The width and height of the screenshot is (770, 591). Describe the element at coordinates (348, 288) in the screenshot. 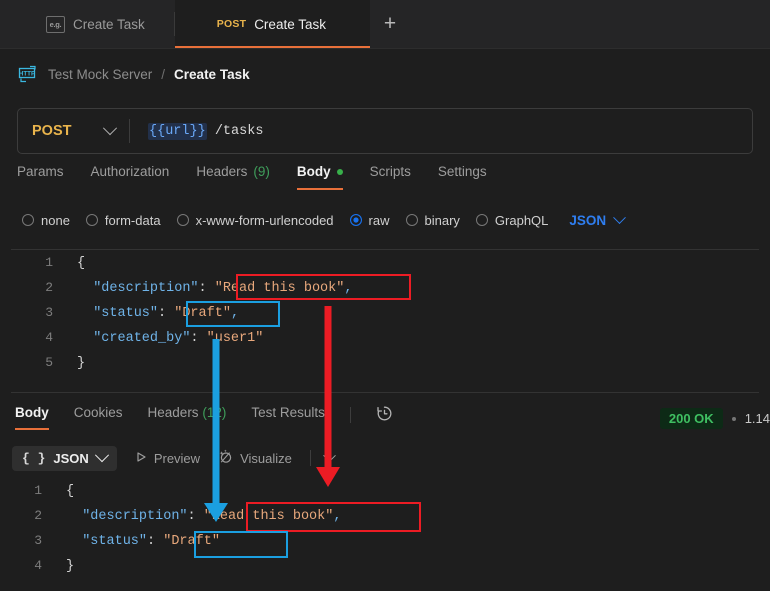

I see `code-token: ,` at that location.